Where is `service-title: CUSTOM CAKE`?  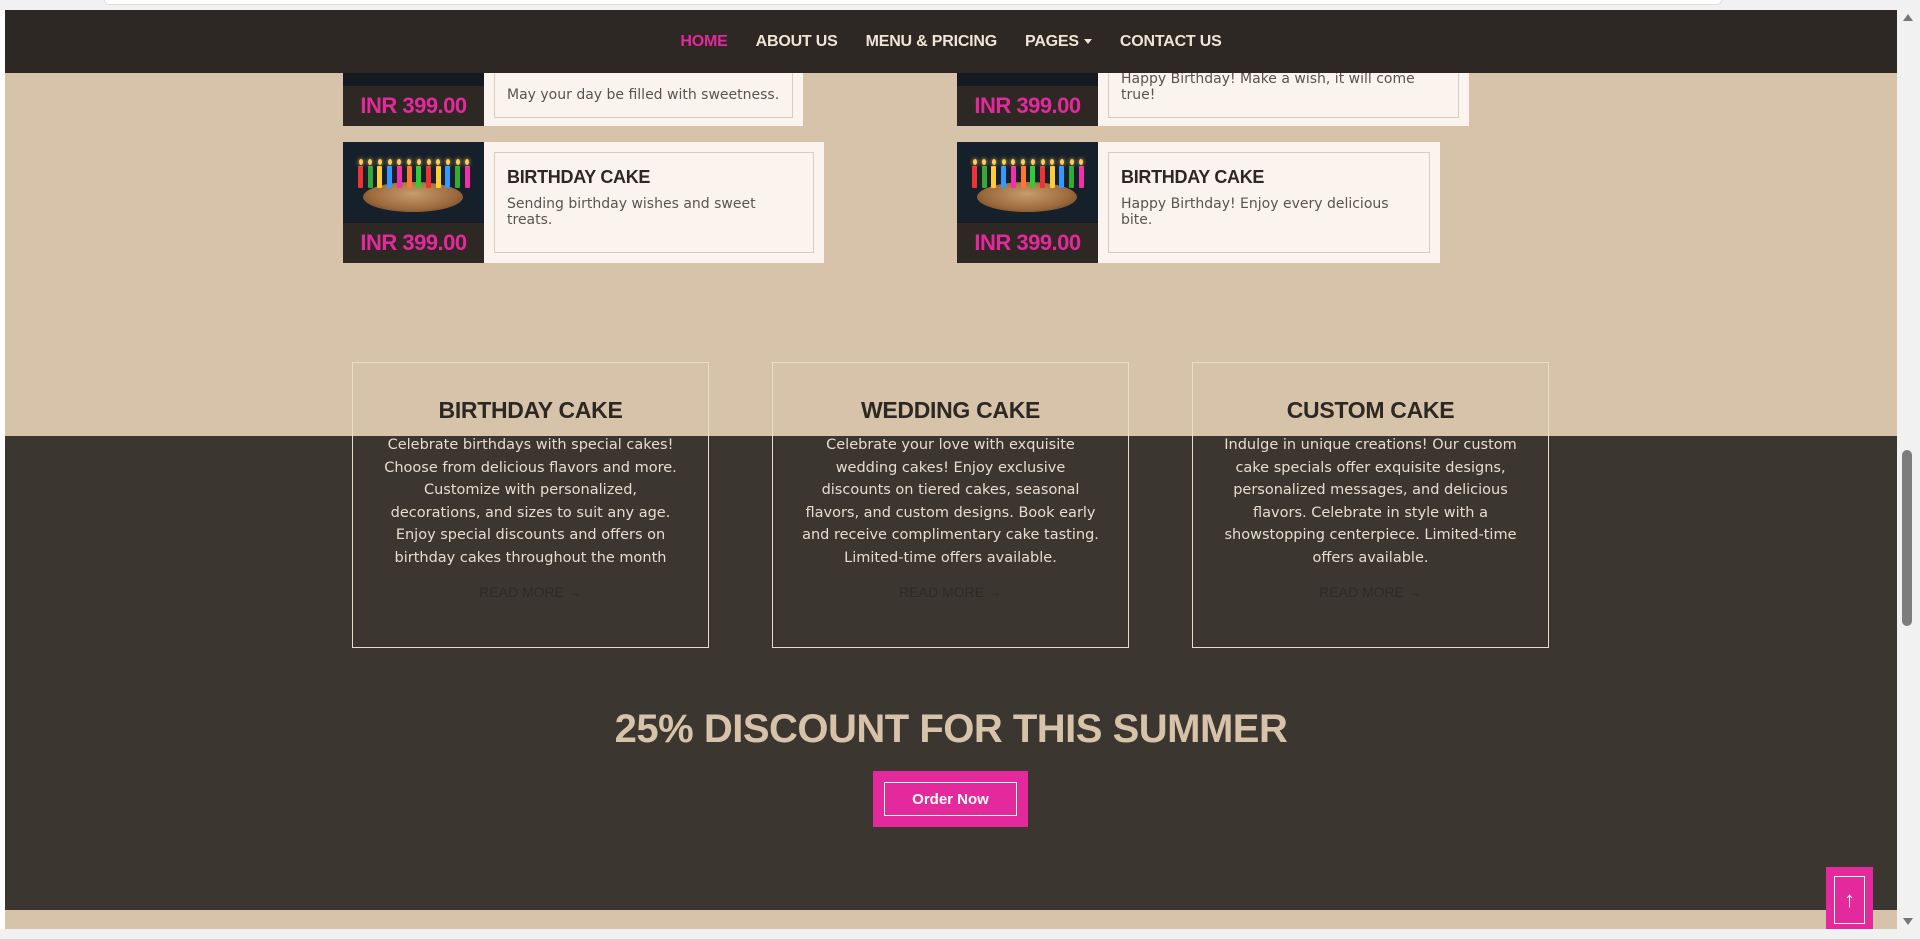
service-title: CUSTOM CAKE is located at coordinates (1370, 410).